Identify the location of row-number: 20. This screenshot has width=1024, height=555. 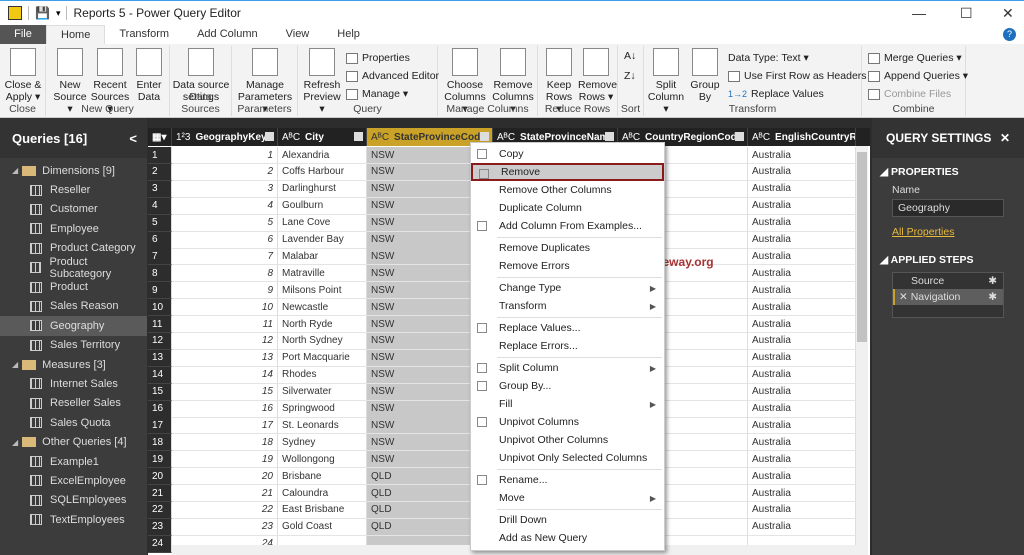
(160, 477).